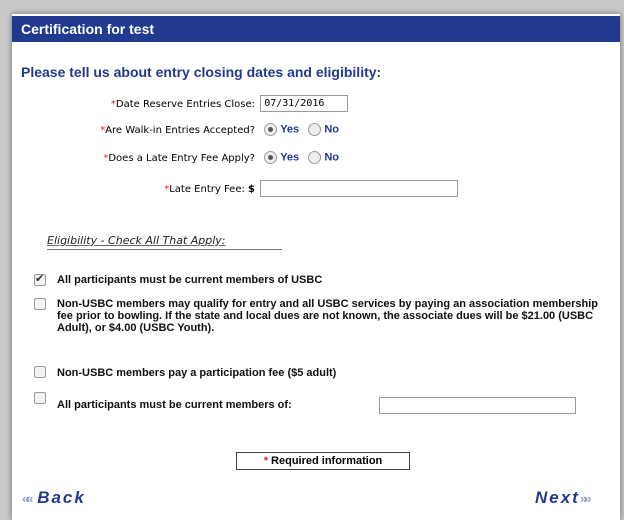 The width and height of the screenshot is (624, 520). I want to click on walk-in-no-radio, so click(315, 129).